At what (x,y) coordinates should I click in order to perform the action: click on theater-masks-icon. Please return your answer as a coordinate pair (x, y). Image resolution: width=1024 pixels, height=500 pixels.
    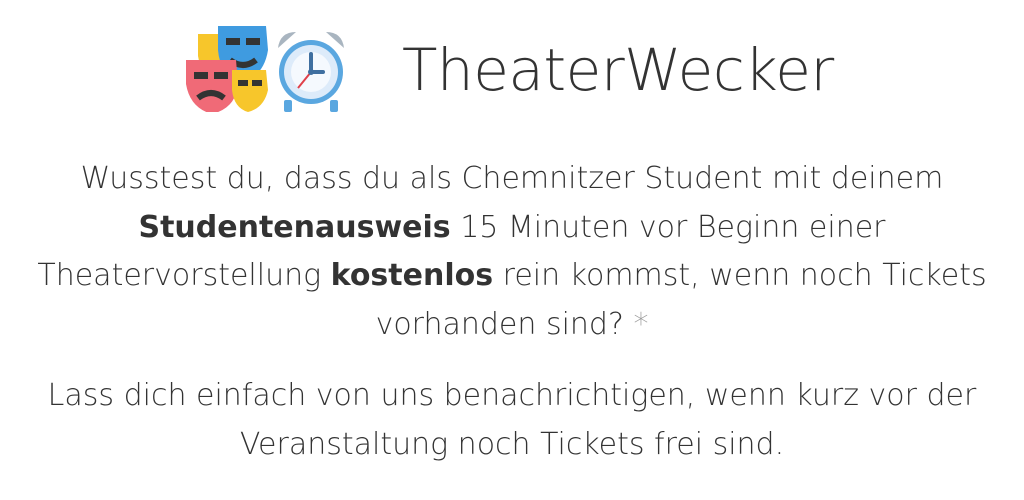
    Looking at the image, I should click on (227, 69).